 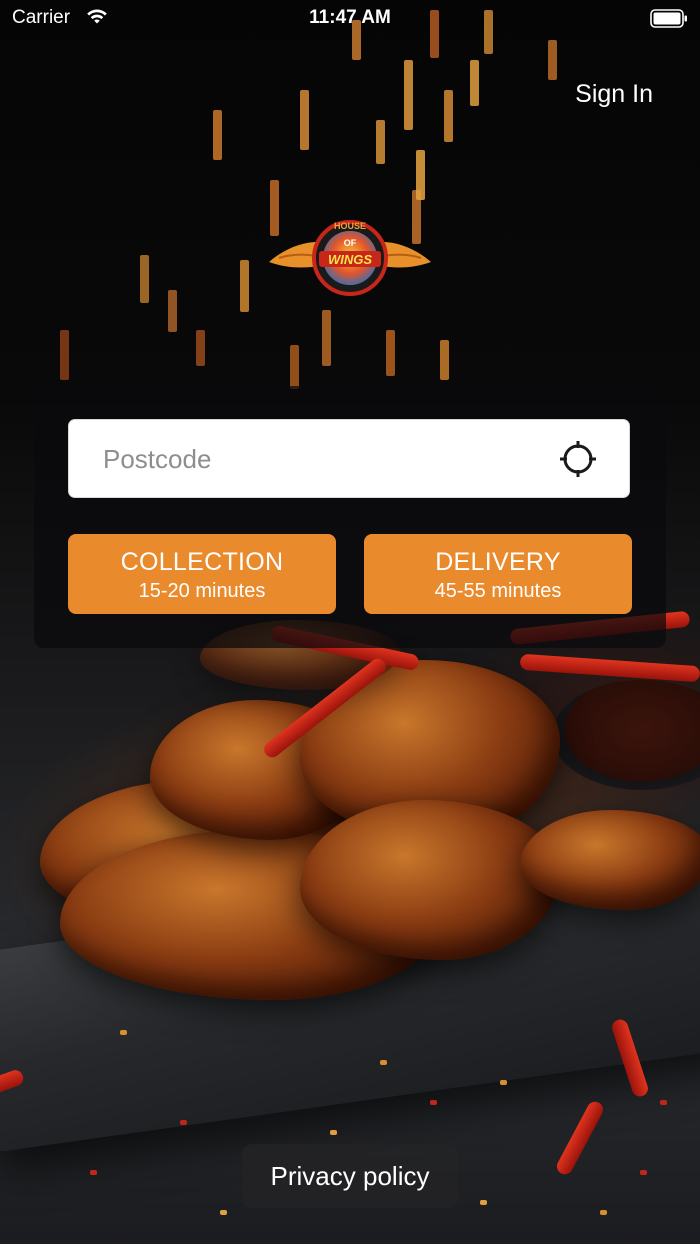 I want to click on delivery-button: DELIVERY 45-55 minutes, so click(x=498, y=574).